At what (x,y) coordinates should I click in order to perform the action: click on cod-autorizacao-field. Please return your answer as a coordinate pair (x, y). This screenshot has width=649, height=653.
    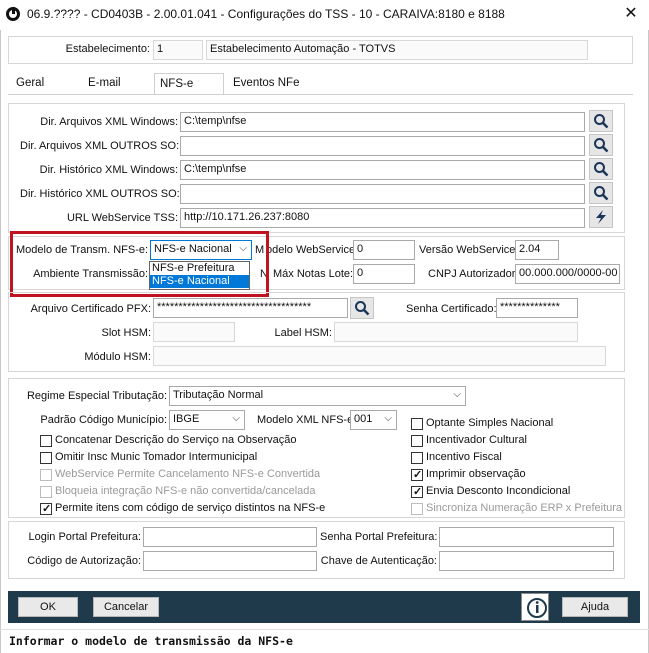
    Looking at the image, I should click on (230, 561).